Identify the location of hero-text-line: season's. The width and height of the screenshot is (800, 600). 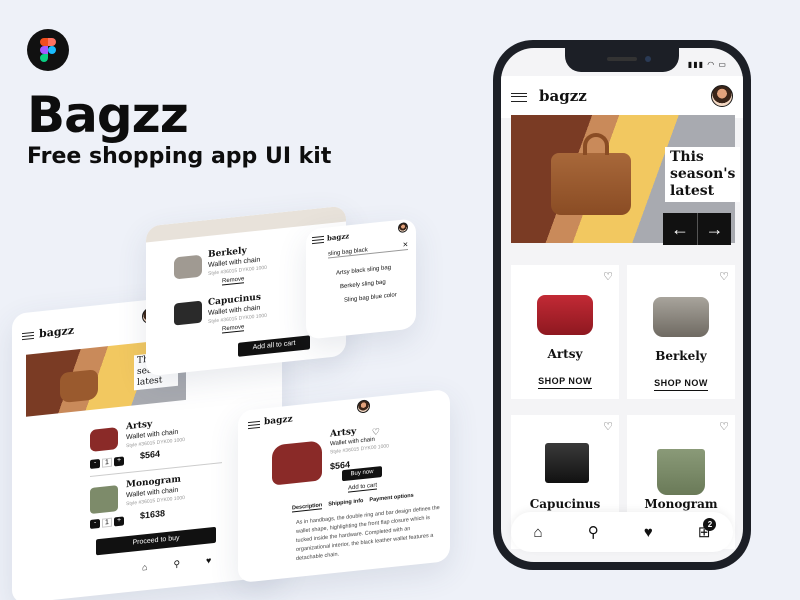
(703, 174).